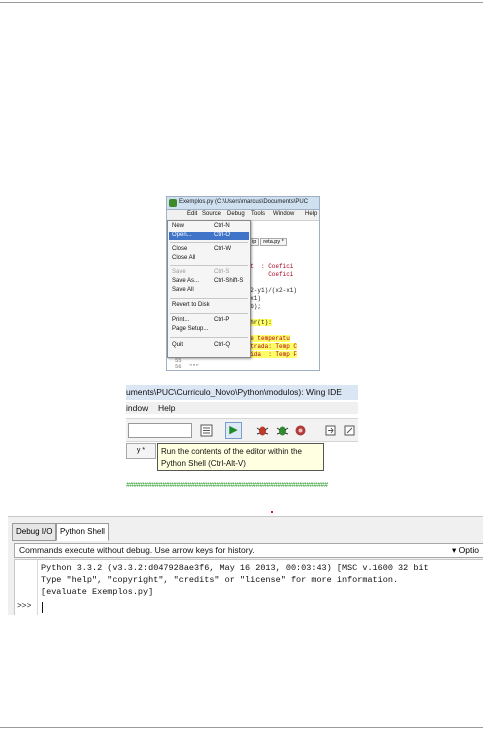 The height and width of the screenshot is (730, 483). Describe the element at coordinates (34, 532) in the screenshot. I see `tab-debug-io: Debug I/O` at that location.